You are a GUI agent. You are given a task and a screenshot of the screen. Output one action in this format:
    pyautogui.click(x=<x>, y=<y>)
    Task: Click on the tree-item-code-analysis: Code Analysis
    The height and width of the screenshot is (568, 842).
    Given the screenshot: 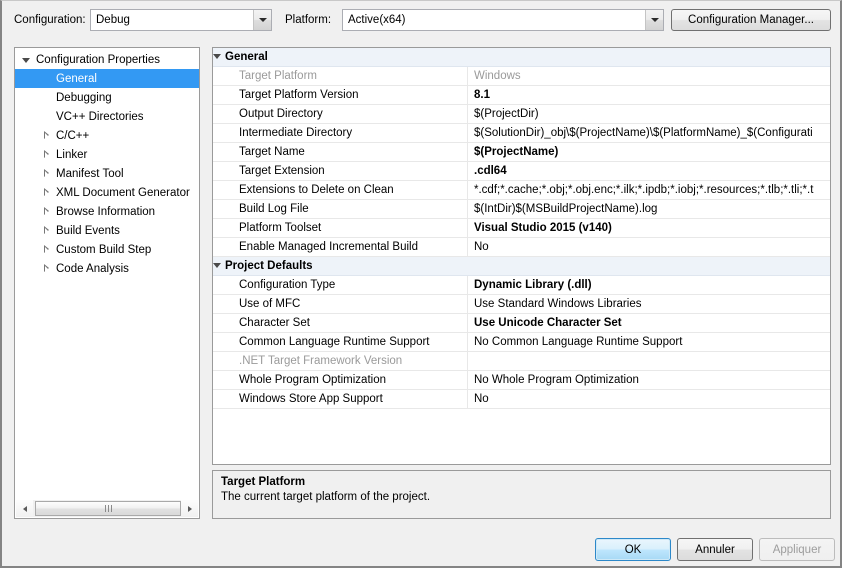 What is the action you would take?
    pyautogui.click(x=107, y=268)
    